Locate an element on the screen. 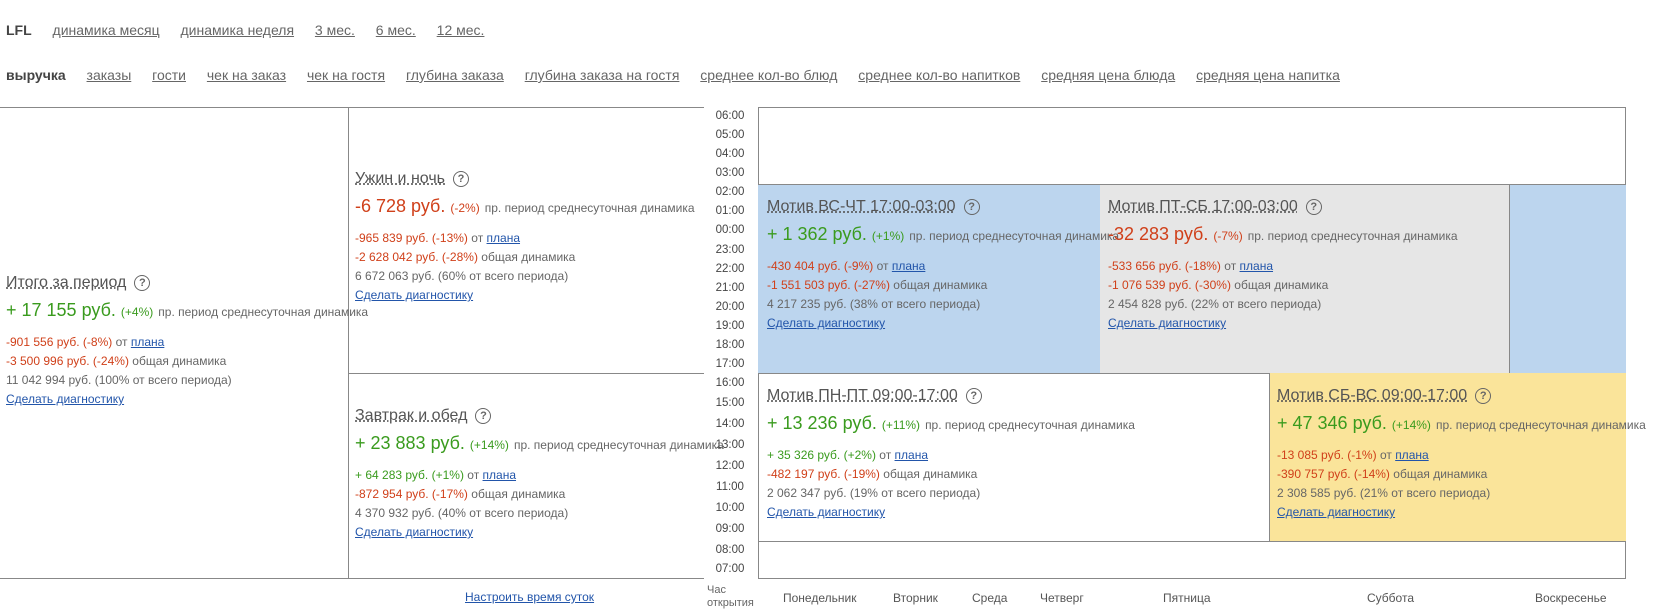 This screenshot has width=1680, height=614. day-thursday: Четверг is located at coordinates (1062, 598).